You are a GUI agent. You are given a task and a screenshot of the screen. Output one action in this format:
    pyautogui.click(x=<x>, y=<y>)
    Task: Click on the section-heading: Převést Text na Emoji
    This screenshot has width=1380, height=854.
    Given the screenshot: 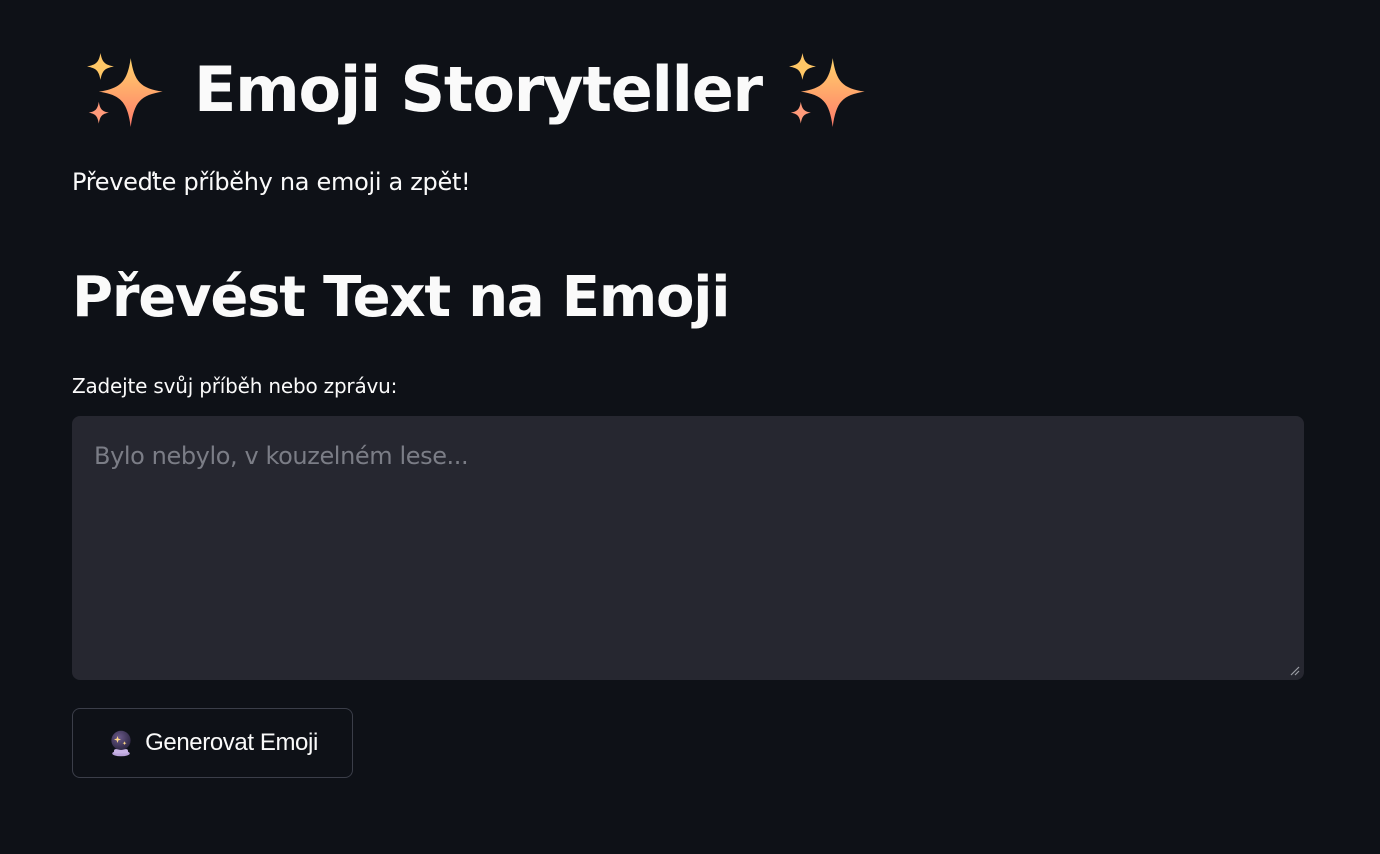 What is the action you would take?
    pyautogui.click(x=401, y=297)
    